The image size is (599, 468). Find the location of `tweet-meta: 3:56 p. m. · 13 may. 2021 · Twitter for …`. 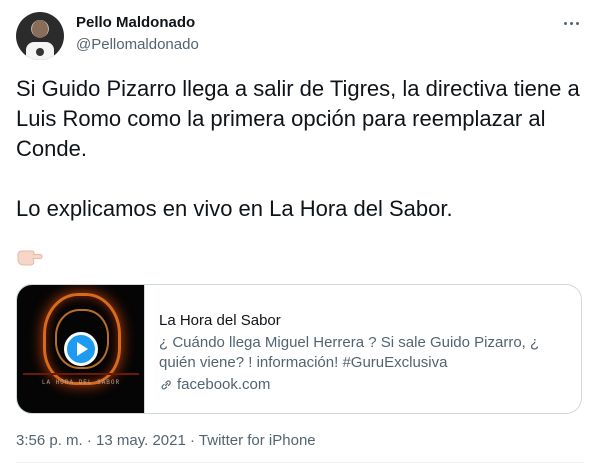

tweet-meta: 3:56 p. m. · 13 may. 2021 · Twitter for … is located at coordinates (166, 440).